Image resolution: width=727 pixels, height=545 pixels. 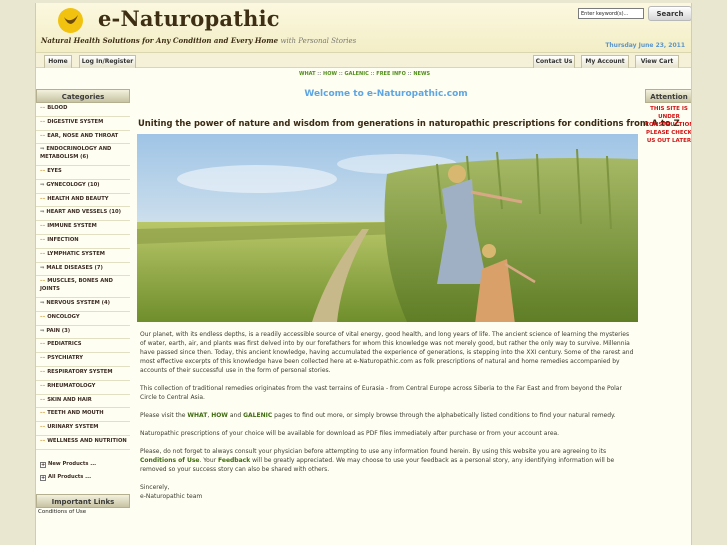 What do you see at coordinates (391, 74) in the screenshot?
I see `subnav-free-info: FREE INFO` at bounding box center [391, 74].